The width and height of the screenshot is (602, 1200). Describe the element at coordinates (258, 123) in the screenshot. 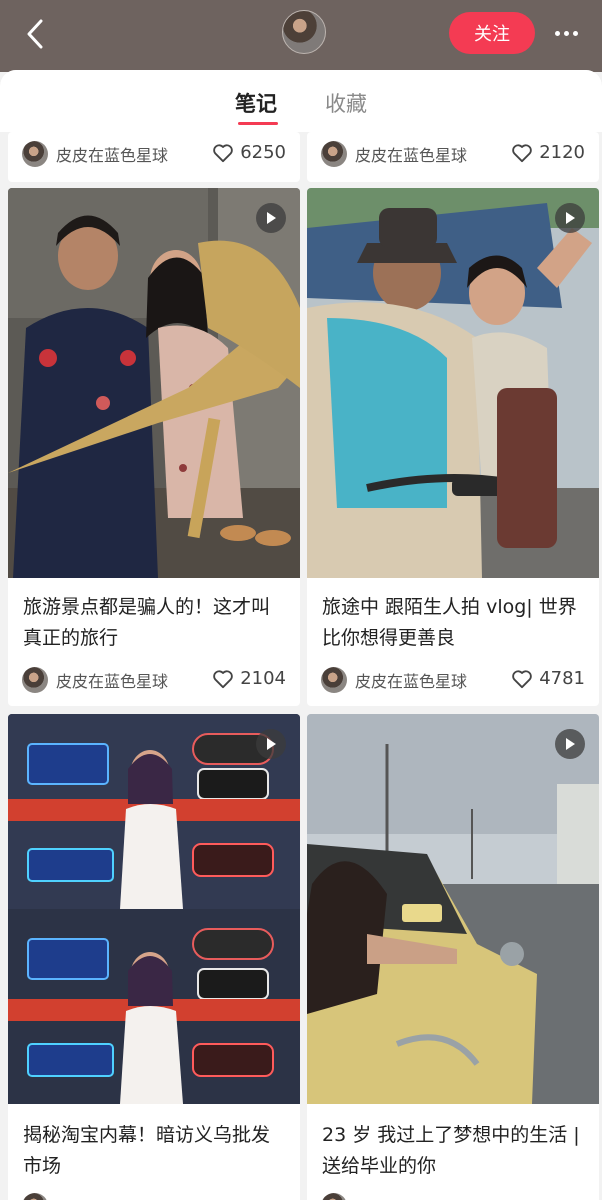

I see `active-tab-indicator` at that location.